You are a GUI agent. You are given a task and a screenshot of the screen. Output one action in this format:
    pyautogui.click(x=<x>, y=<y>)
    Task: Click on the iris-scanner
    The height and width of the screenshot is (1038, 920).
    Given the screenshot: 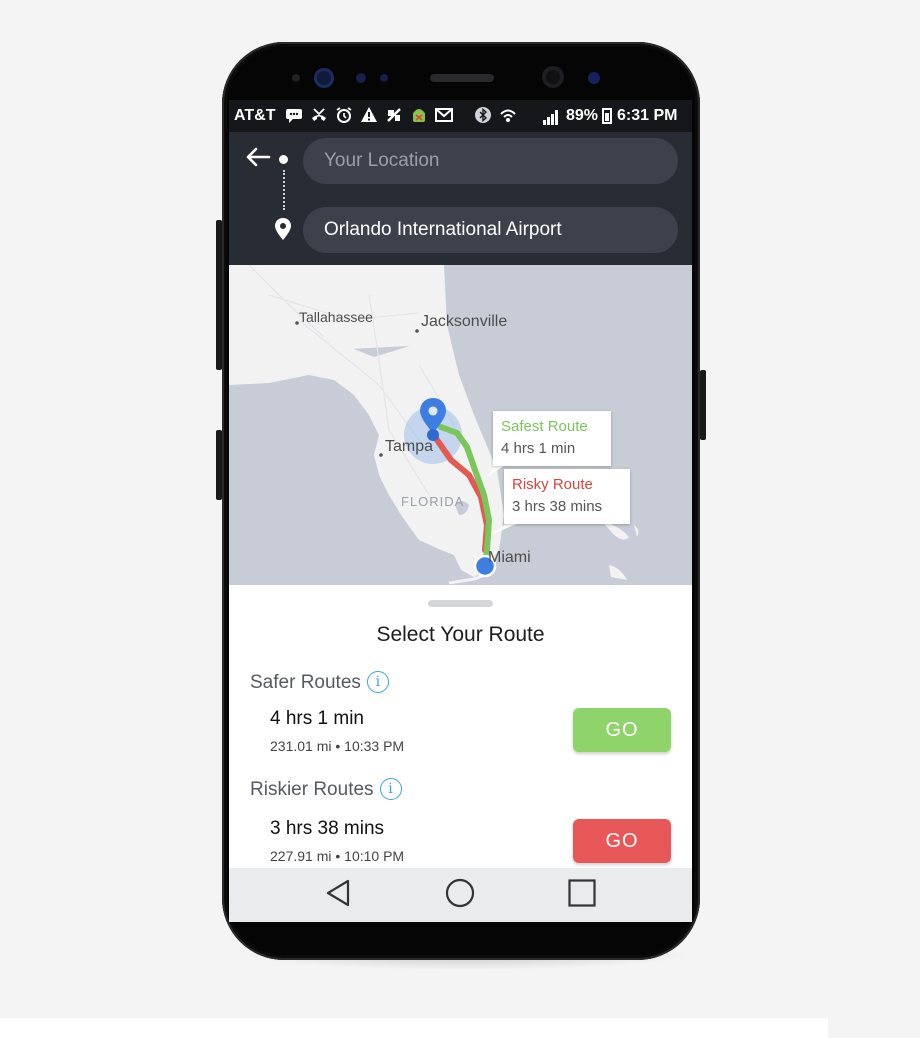 What is the action you would take?
    pyautogui.click(x=324, y=78)
    